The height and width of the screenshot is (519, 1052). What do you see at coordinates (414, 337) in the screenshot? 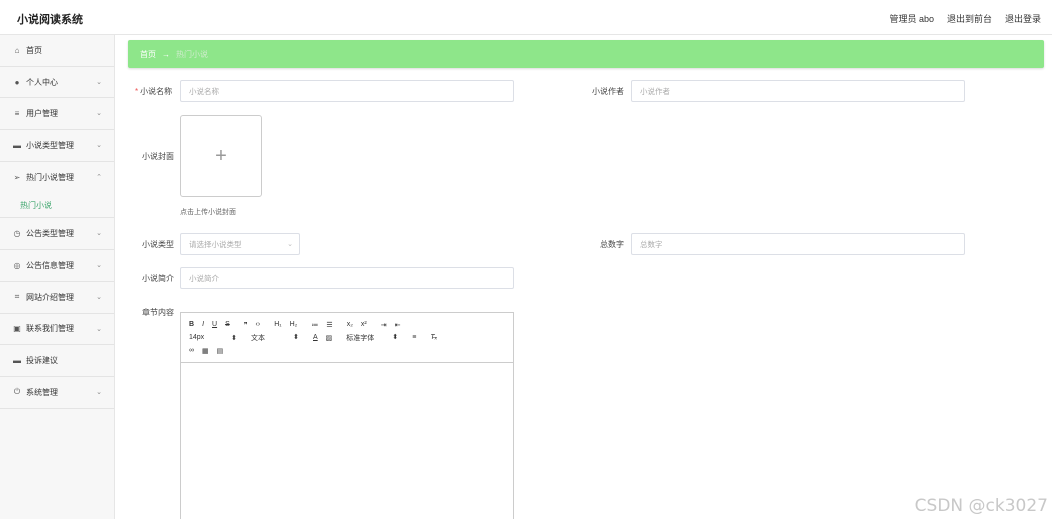
I see `align-icon: ≡` at bounding box center [414, 337].